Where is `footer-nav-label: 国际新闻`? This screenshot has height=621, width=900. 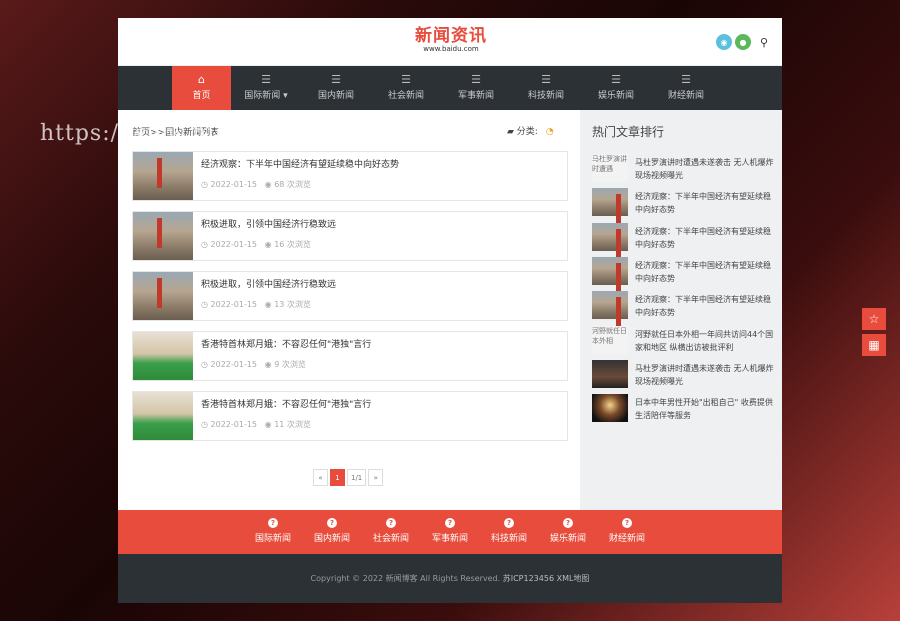 footer-nav-label: 国际新闻 is located at coordinates (272, 539).